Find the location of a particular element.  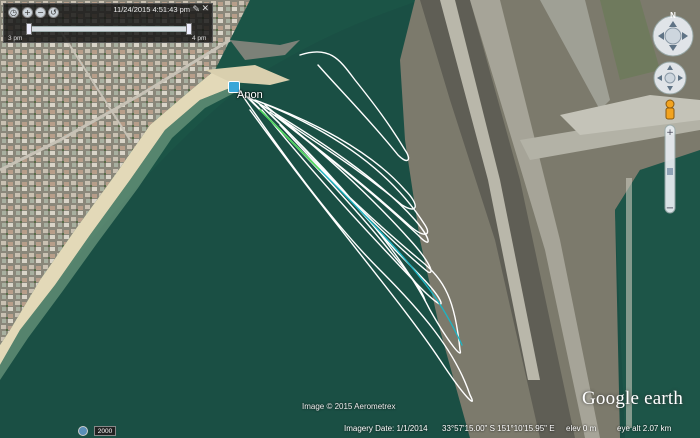

zoom-slider-handle is located at coordinates (670, 171).